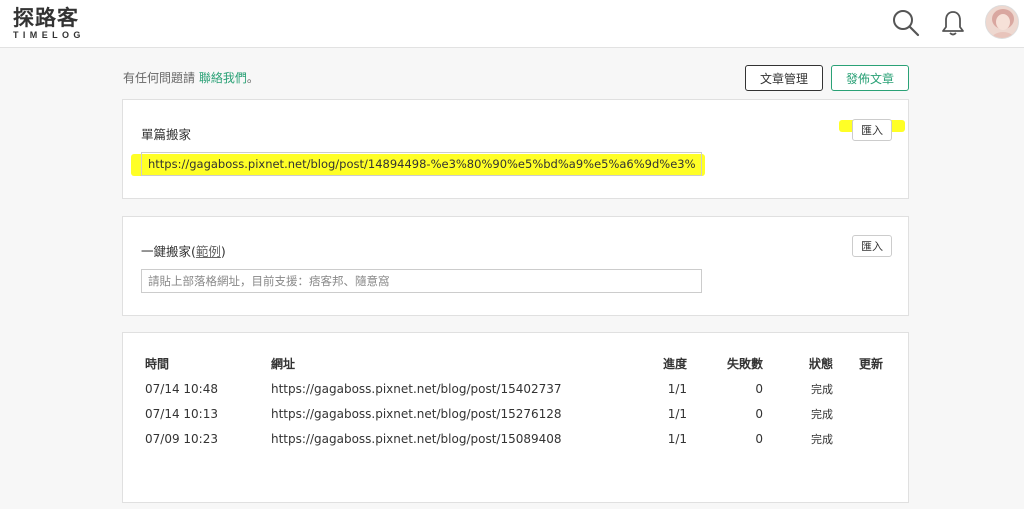  I want to click on manage-articles-button: 文章管理, so click(784, 78).